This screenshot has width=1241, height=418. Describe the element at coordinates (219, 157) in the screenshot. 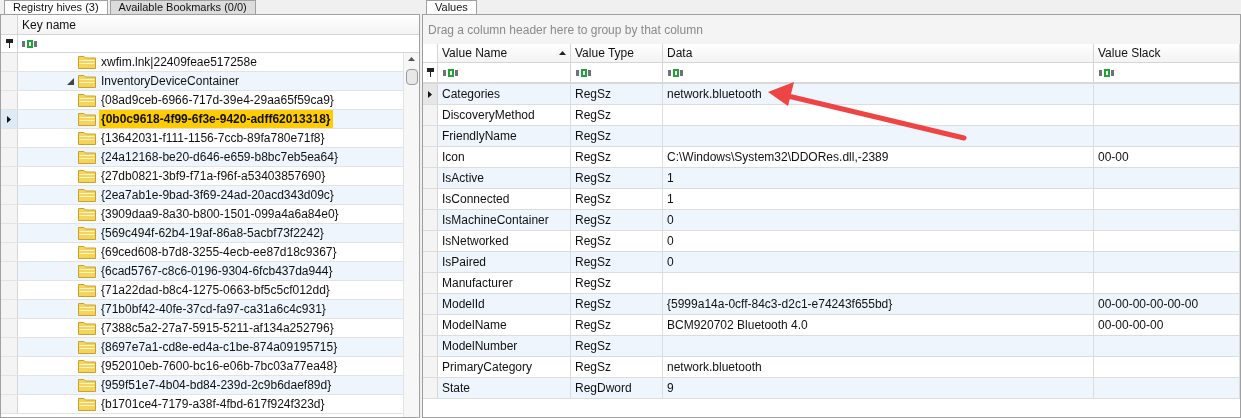

I see `tree-item: {24a12168-be20-d646-e659-b8bc7eb5ea64}` at that location.